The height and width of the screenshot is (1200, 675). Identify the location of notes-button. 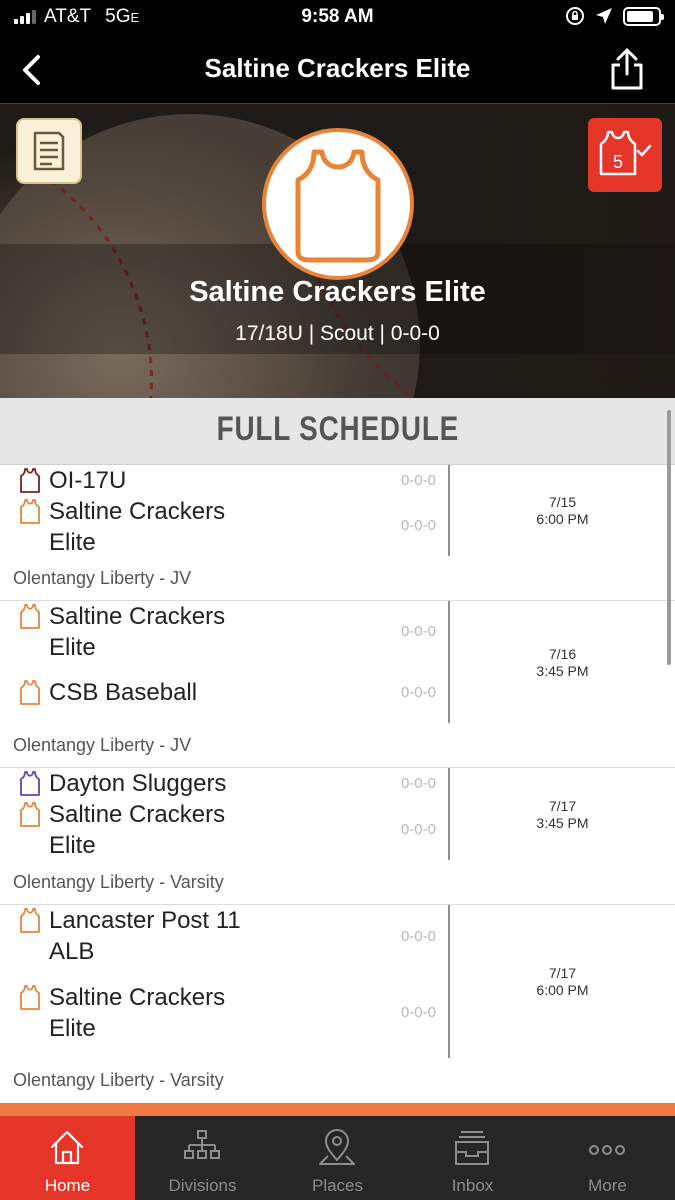
(49, 151).